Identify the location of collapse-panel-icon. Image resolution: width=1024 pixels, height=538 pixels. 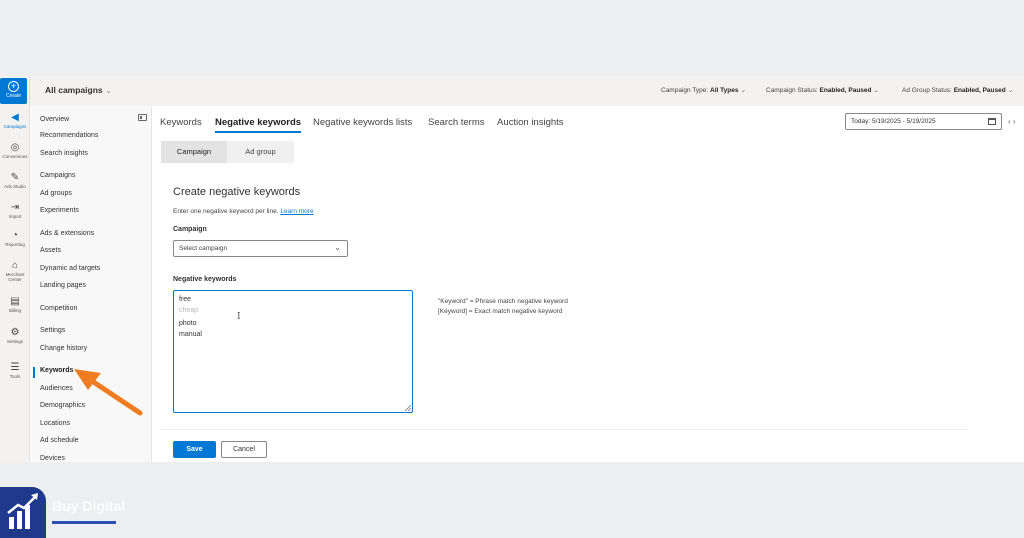
(142, 117).